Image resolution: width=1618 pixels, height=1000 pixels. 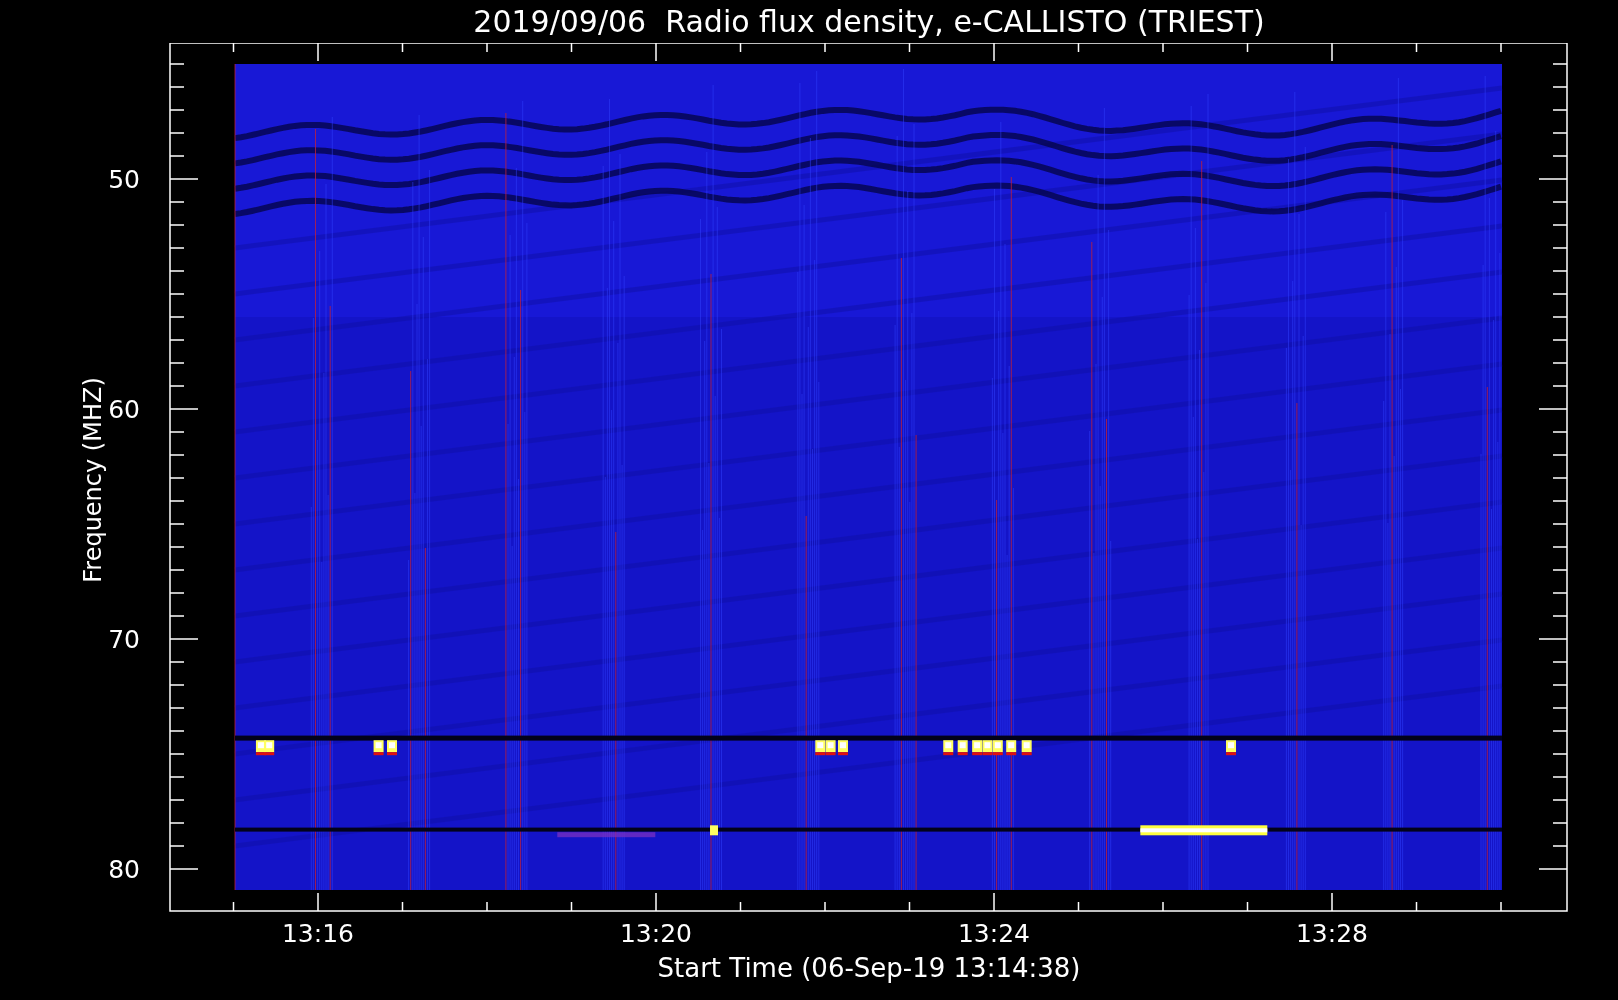 I want to click on tick-label: 13:28, so click(x=1332, y=933).